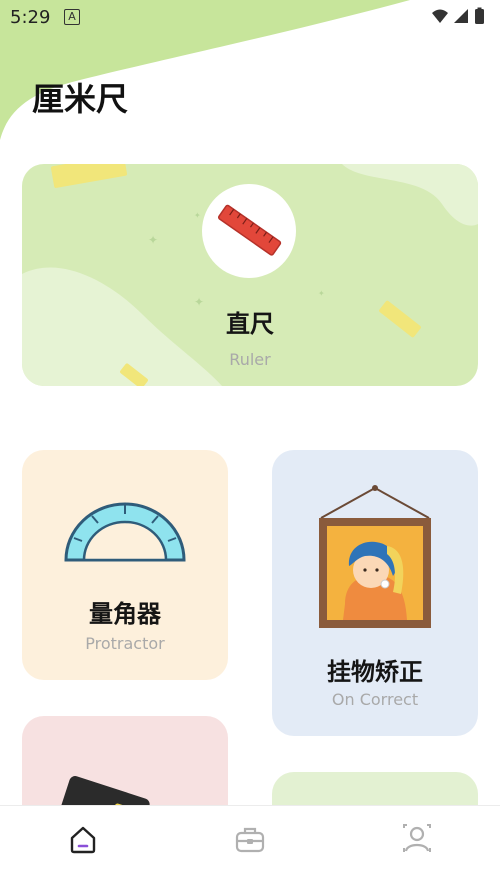 The width and height of the screenshot is (500, 888). Describe the element at coordinates (440, 16) in the screenshot. I see `wifi-icon` at that location.